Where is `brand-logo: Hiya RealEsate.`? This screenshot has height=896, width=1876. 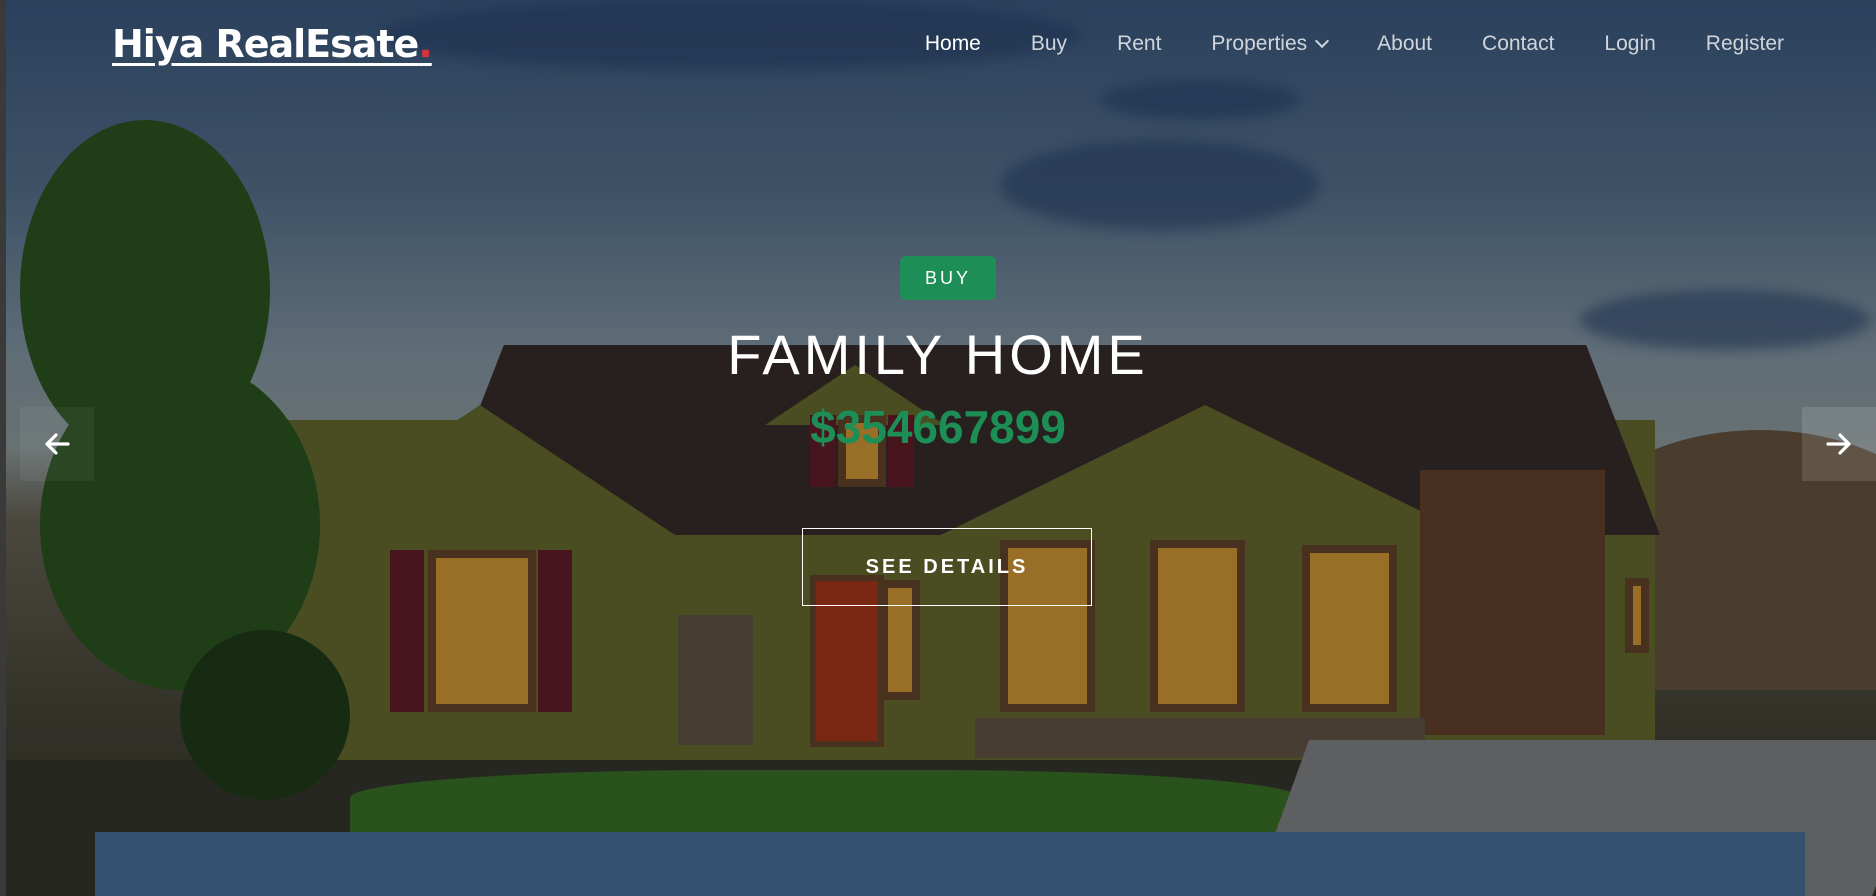
brand-logo: Hiya RealEsate. is located at coordinates (272, 44).